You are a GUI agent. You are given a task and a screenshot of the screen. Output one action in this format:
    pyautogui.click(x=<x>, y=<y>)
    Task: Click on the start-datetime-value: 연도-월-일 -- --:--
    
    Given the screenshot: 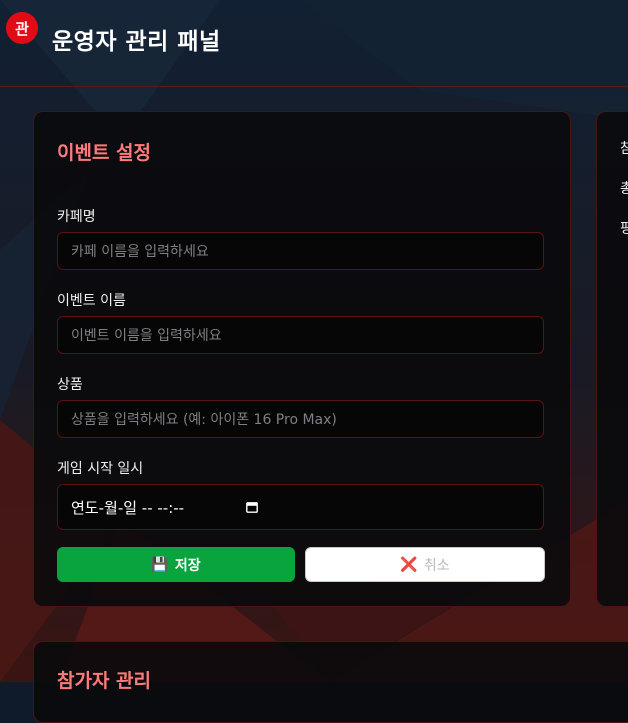 What is the action you would take?
    pyautogui.click(x=128, y=507)
    